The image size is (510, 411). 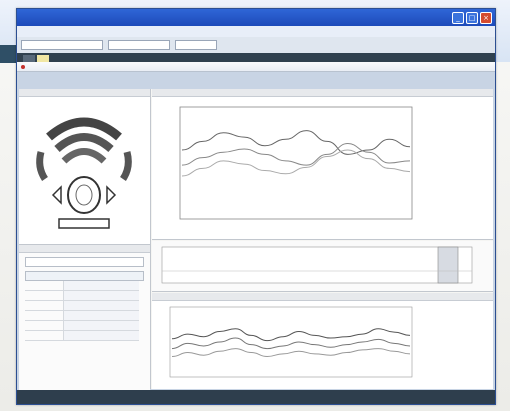 I want to click on toolbar, so click(x=256, y=45).